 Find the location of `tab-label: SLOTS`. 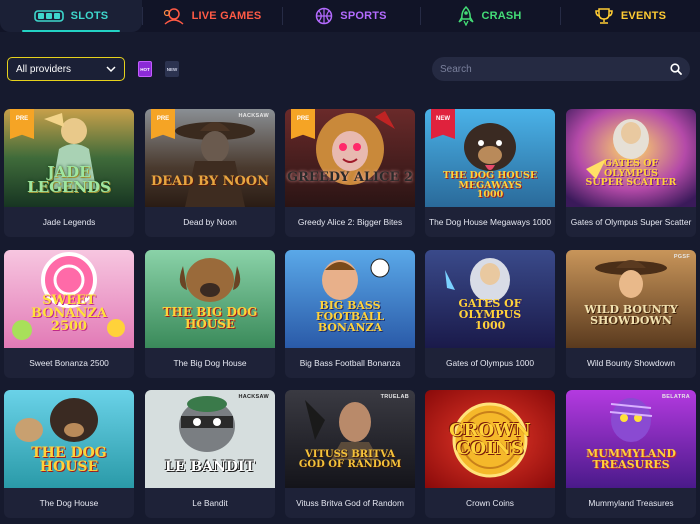

tab-label: SLOTS is located at coordinates (89, 16).